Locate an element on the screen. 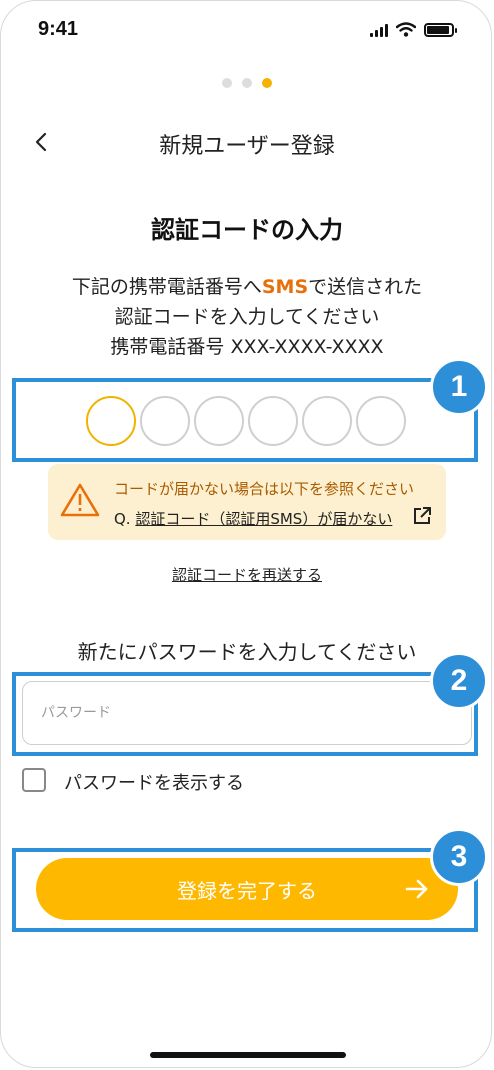 The width and height of the screenshot is (494, 1070). submit-label: 登録を完了する is located at coordinates (247, 890).